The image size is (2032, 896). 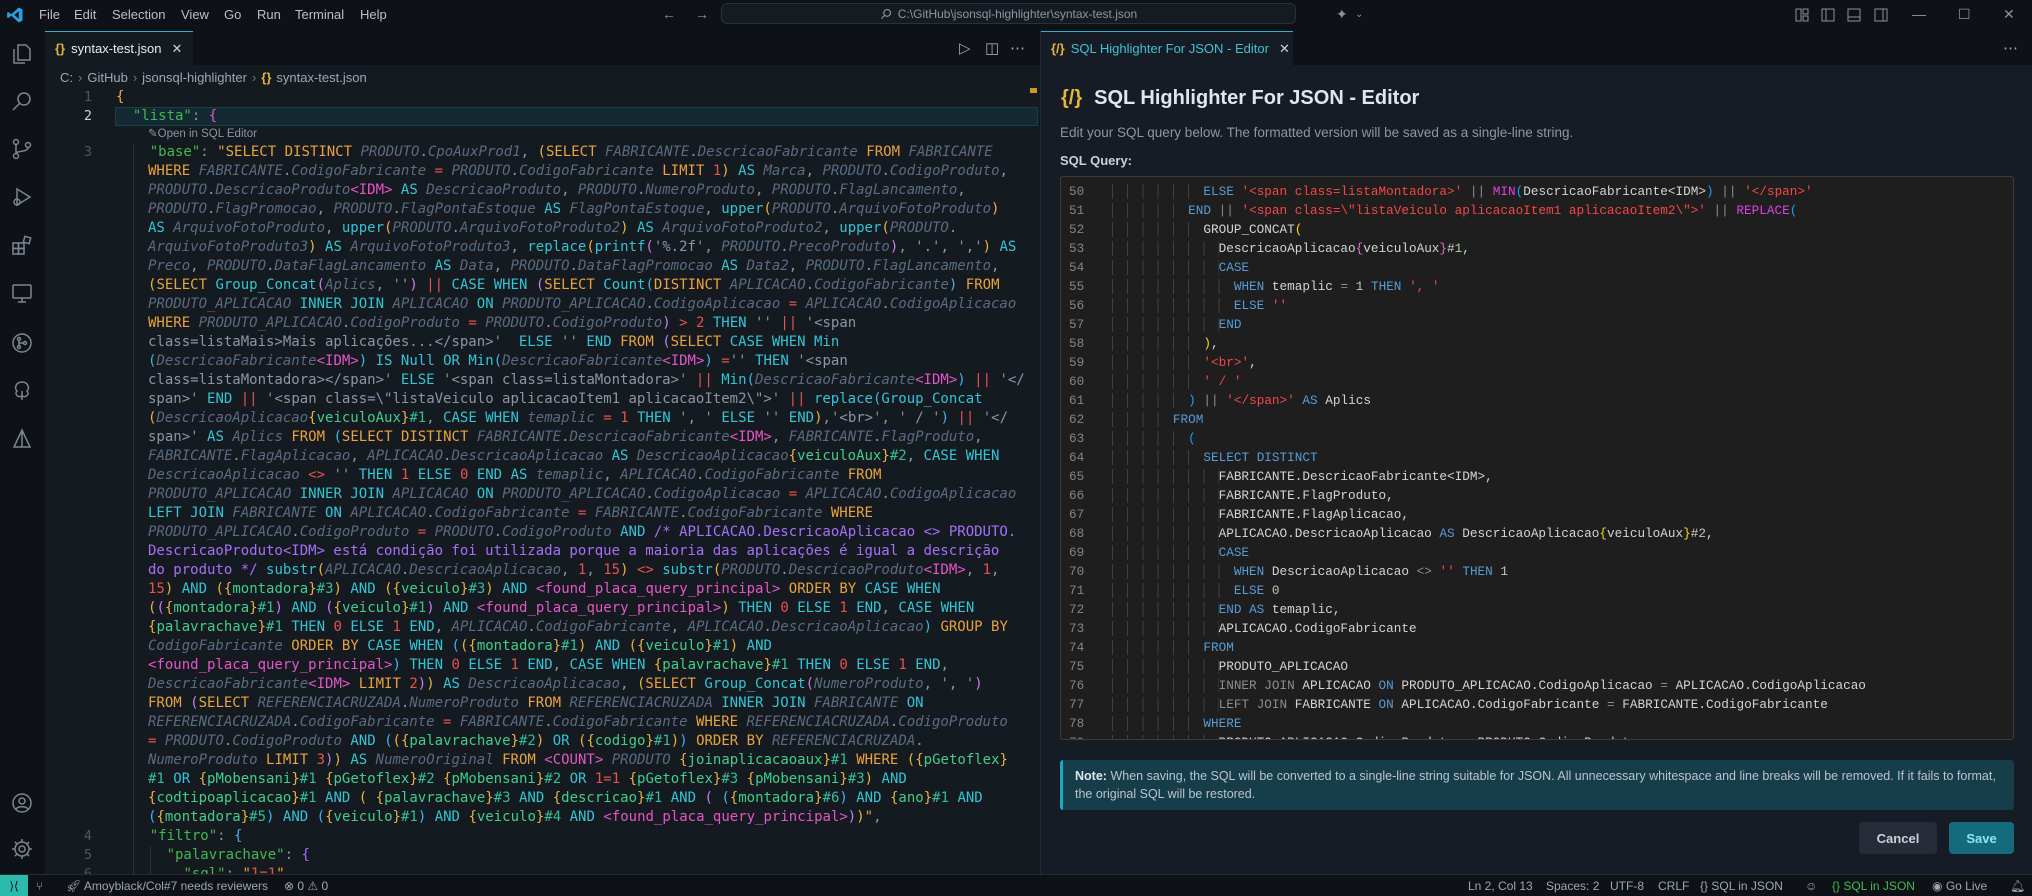 What do you see at coordinates (1981, 838) in the screenshot?
I see `save-button: Save` at bounding box center [1981, 838].